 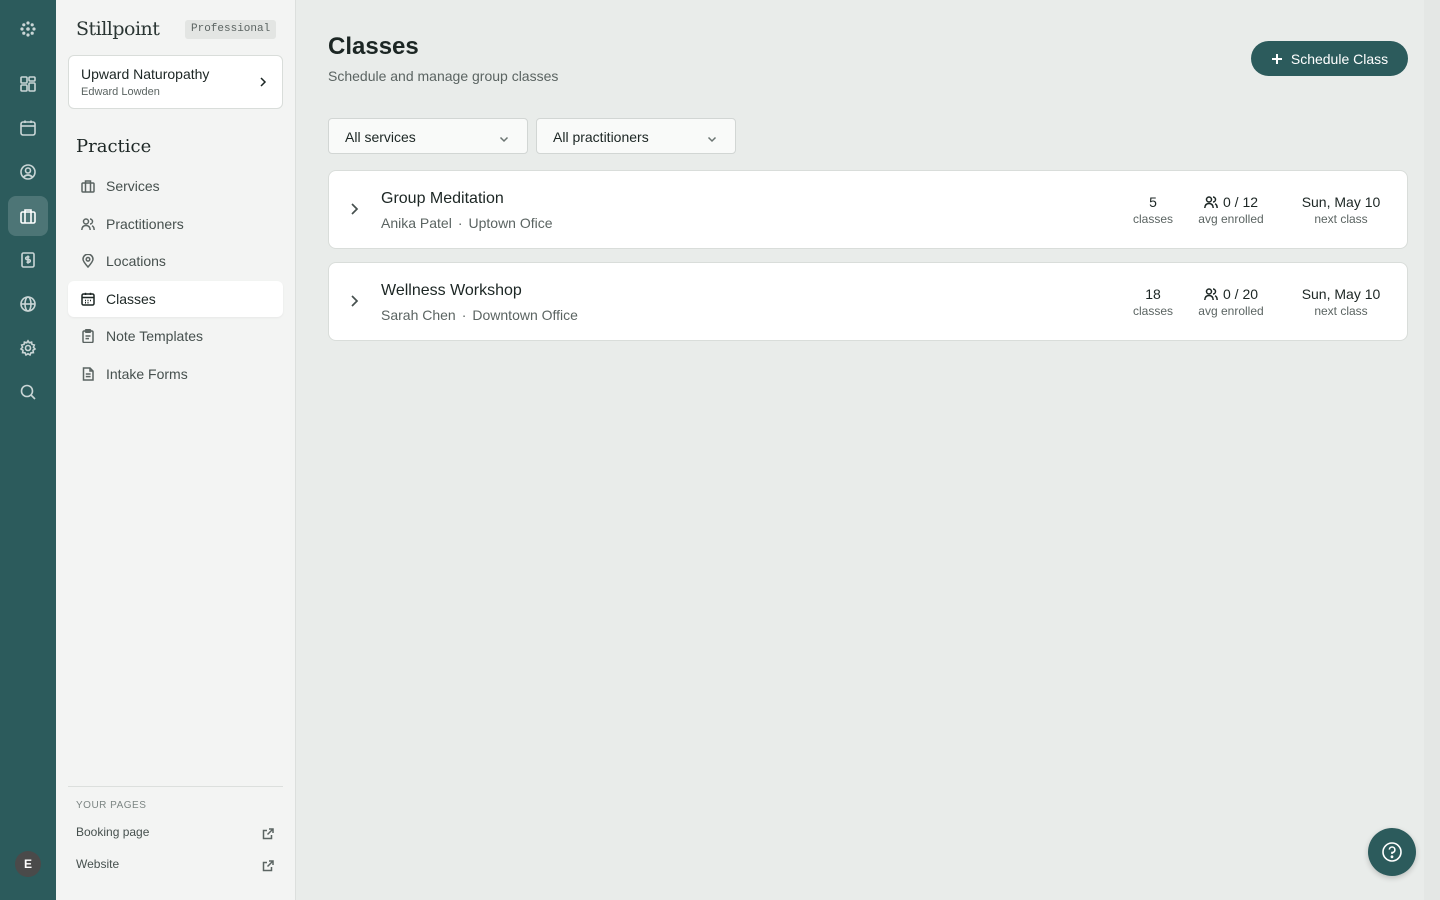 I want to click on sidebar-item-label: Intake Forms, so click(x=147, y=374).